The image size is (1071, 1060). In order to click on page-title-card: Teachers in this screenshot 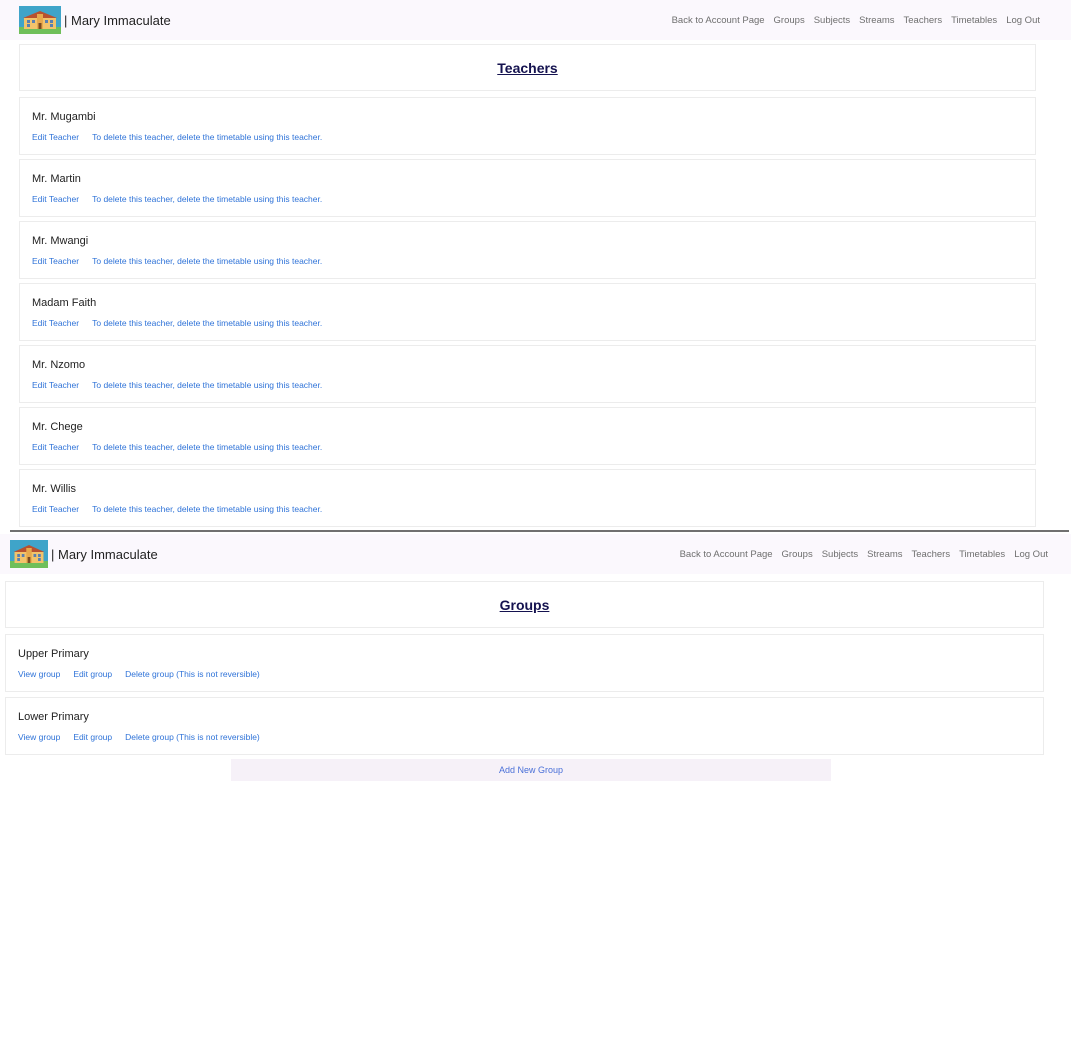, I will do `click(527, 67)`.